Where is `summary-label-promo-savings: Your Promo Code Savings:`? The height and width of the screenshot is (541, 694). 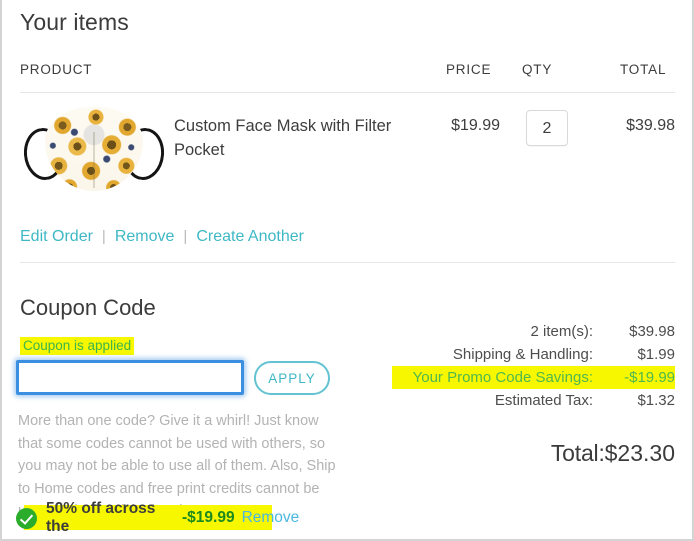
summary-label-promo-savings: Your Promo Code Savings: is located at coordinates (502, 377).